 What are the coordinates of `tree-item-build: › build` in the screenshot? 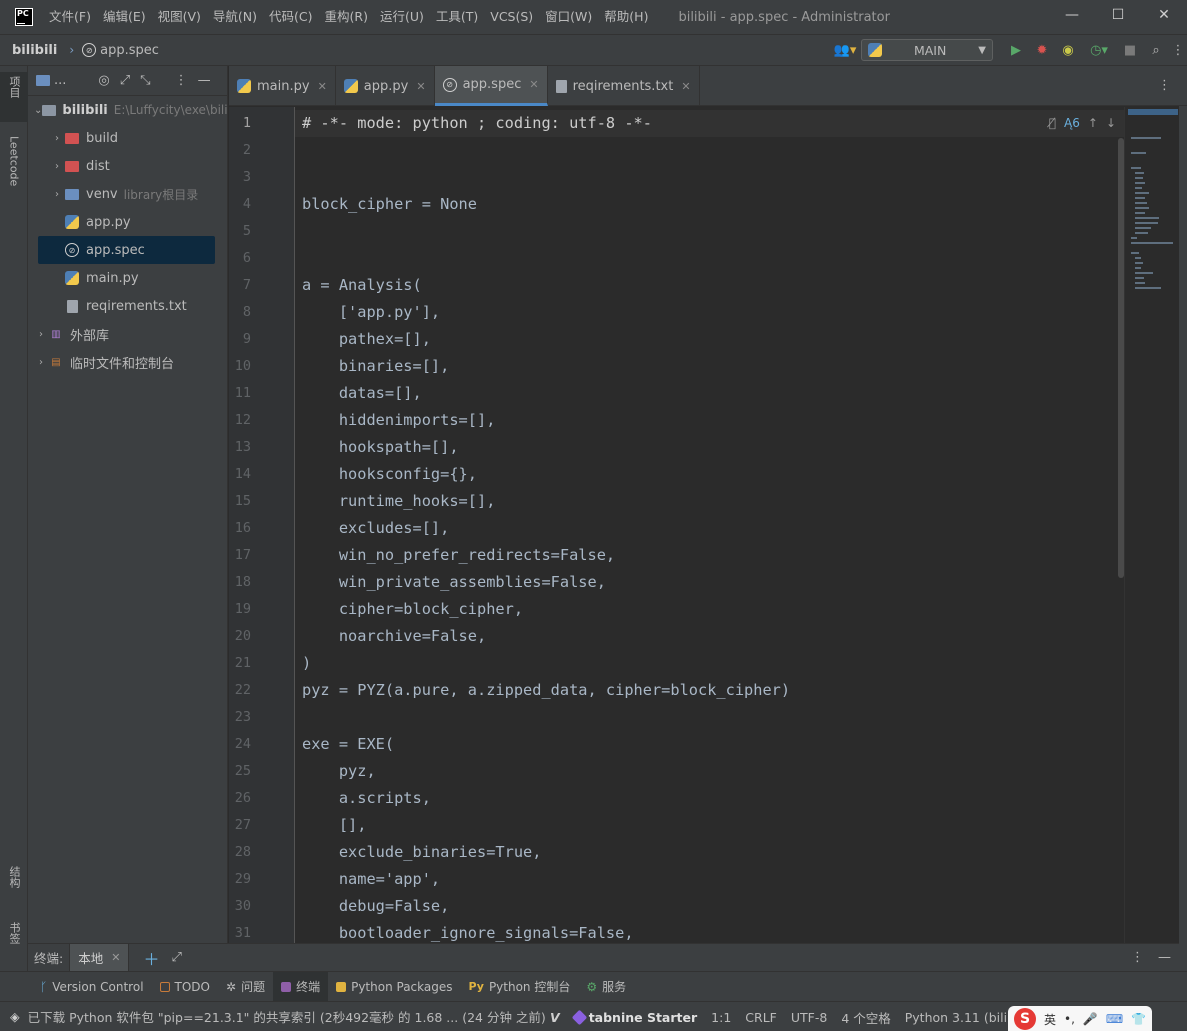 It's located at (128, 138).